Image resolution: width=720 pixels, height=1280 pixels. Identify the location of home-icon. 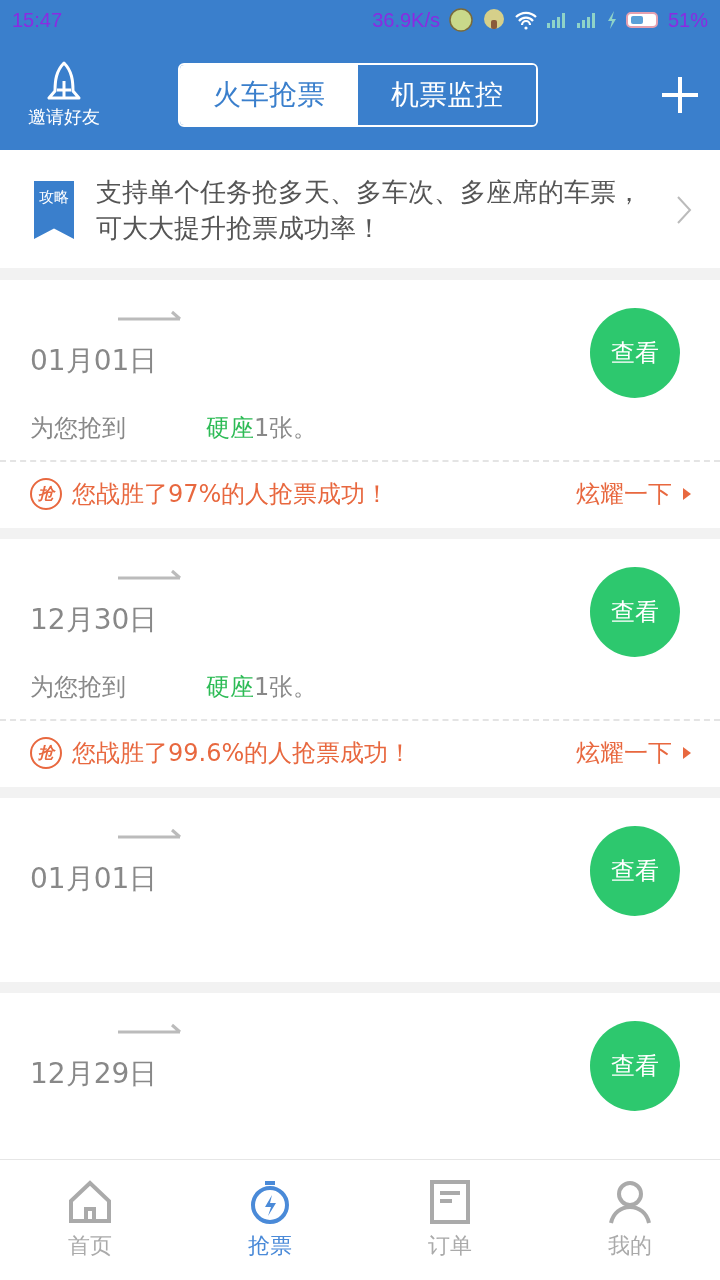
(90, 1202).